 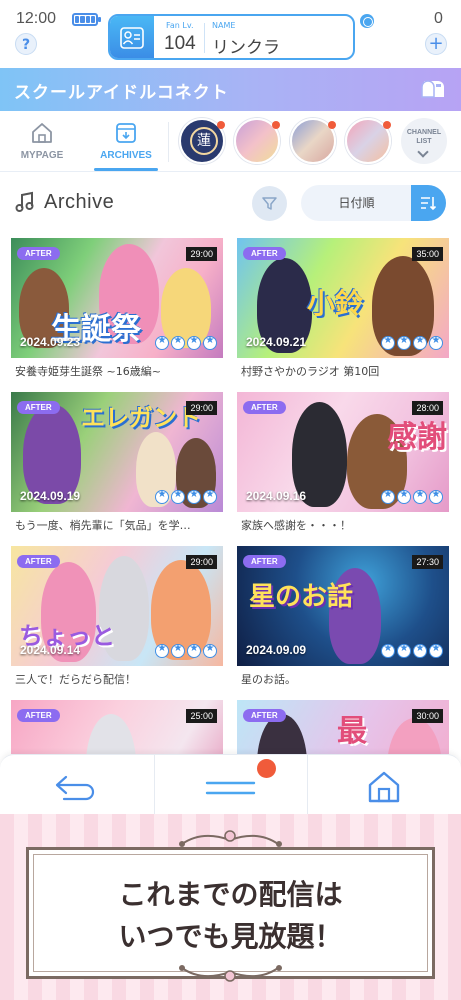 I want to click on duration-label: 35:00, so click(x=427, y=254).